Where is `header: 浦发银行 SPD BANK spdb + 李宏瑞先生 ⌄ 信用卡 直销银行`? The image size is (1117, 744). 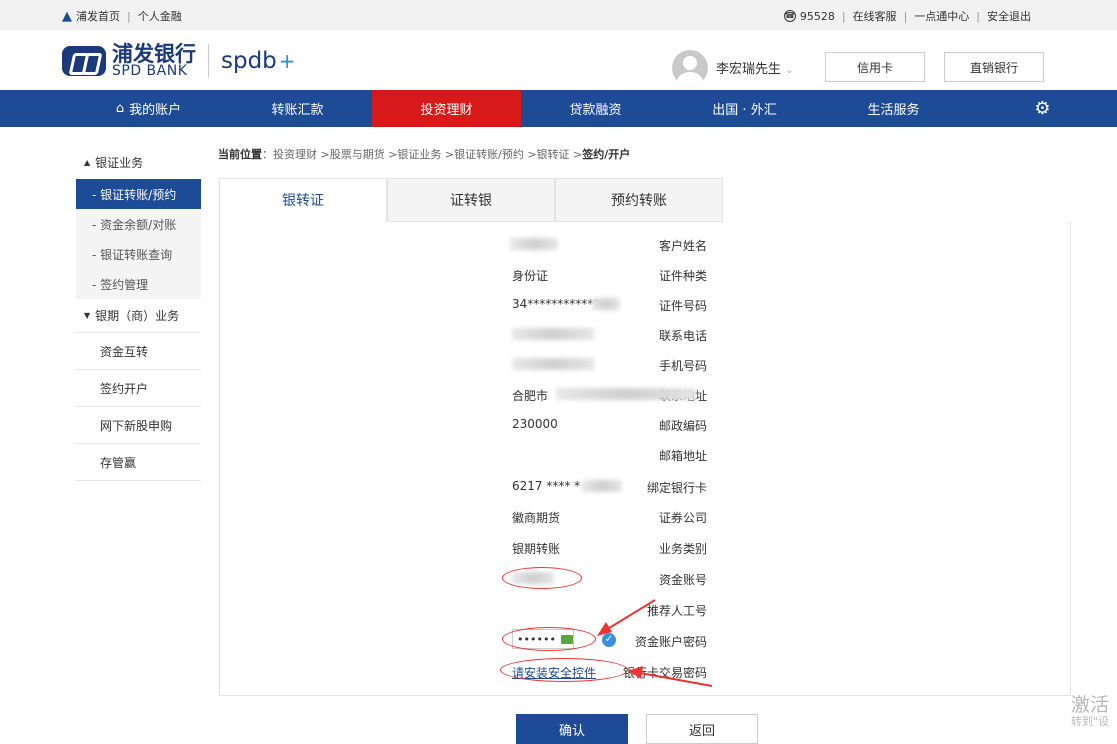
header: 浦发银行 SPD BANK spdb + 李宏瑞先生 ⌄ 信用卡 直销银行 is located at coordinates (558, 60).